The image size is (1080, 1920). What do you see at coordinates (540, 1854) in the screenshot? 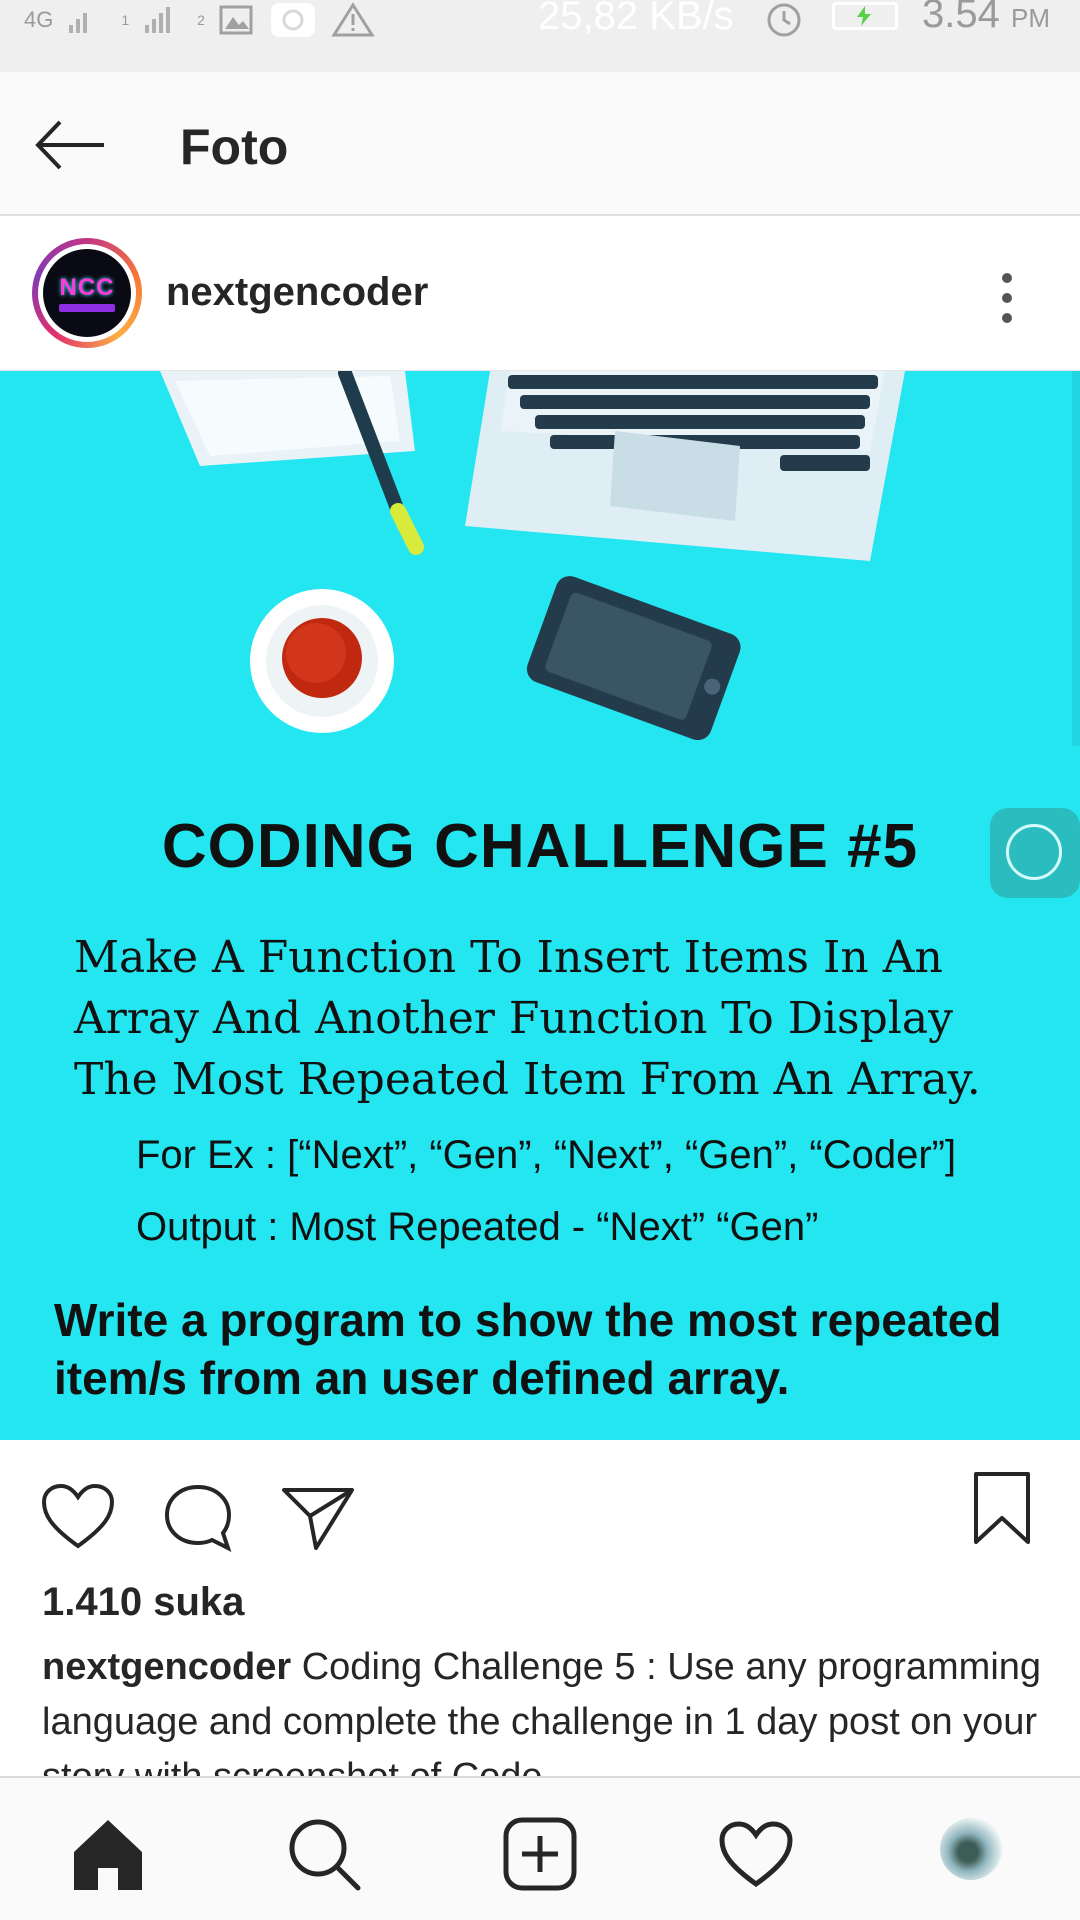
I see `add-post-icon` at bounding box center [540, 1854].